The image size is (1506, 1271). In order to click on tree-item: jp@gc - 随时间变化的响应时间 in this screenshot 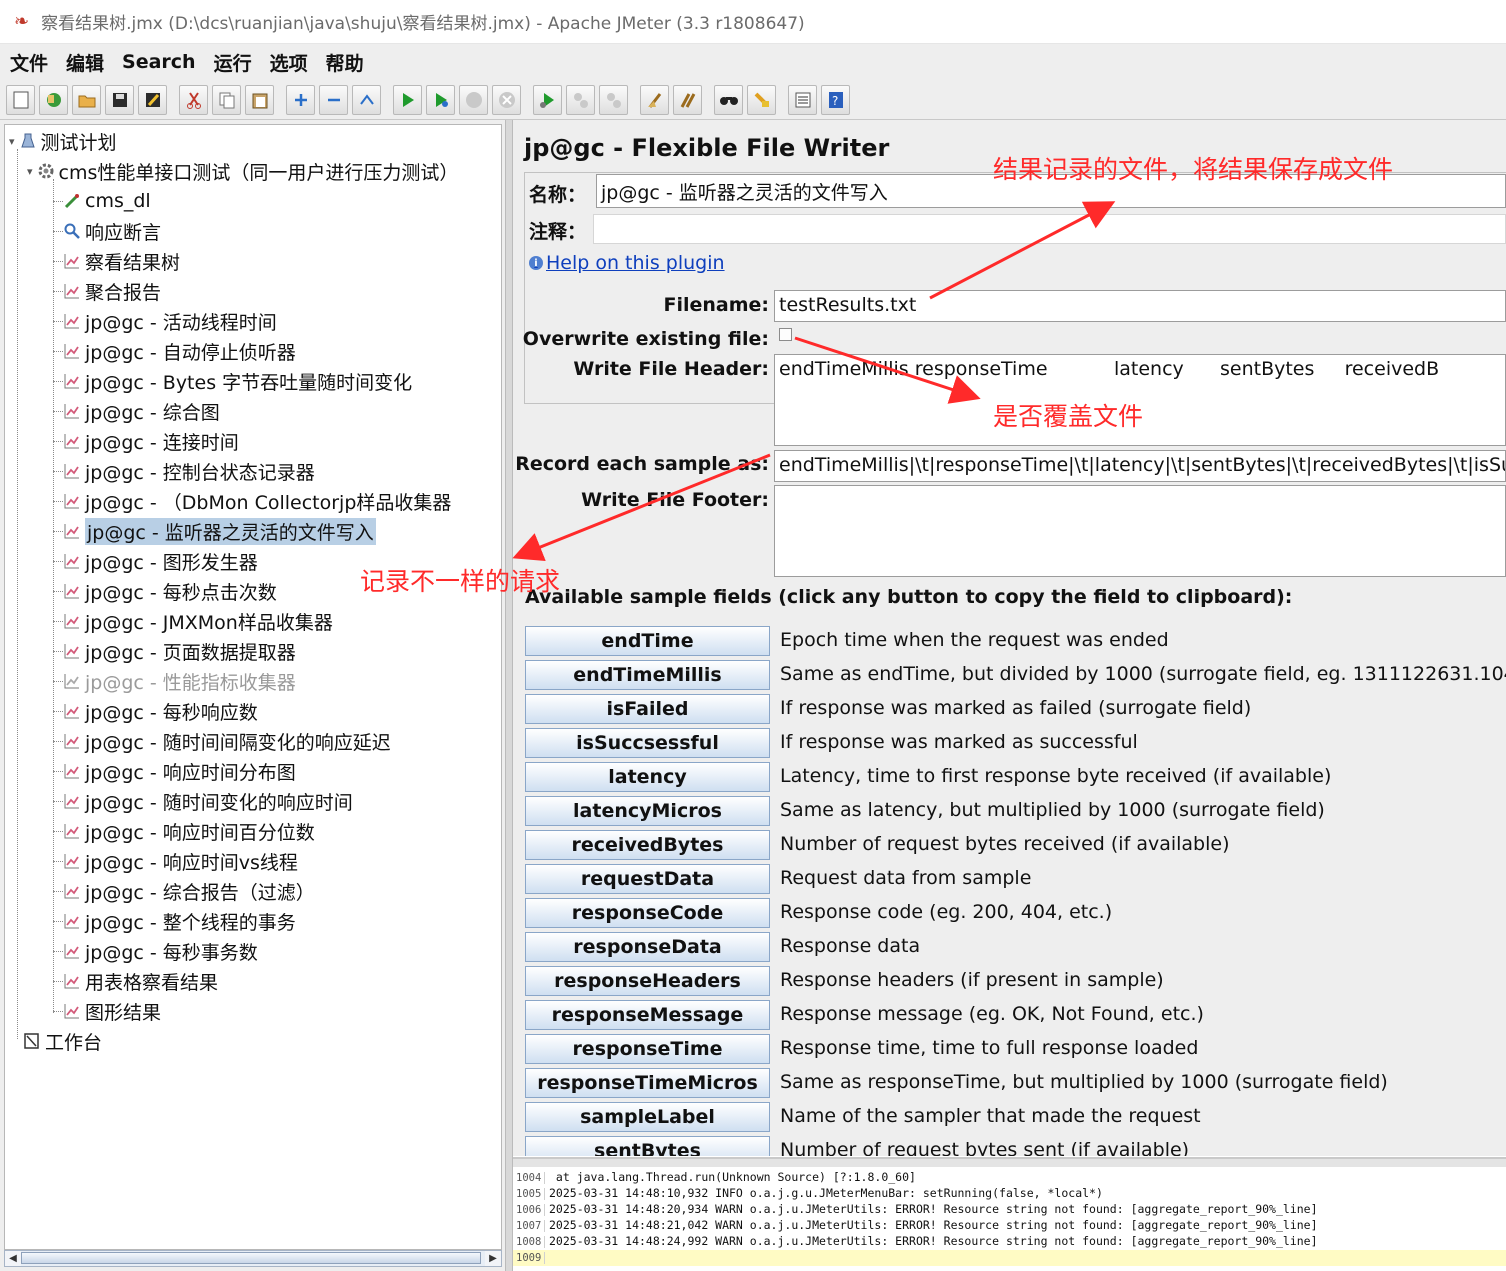, I will do `click(208, 801)`.